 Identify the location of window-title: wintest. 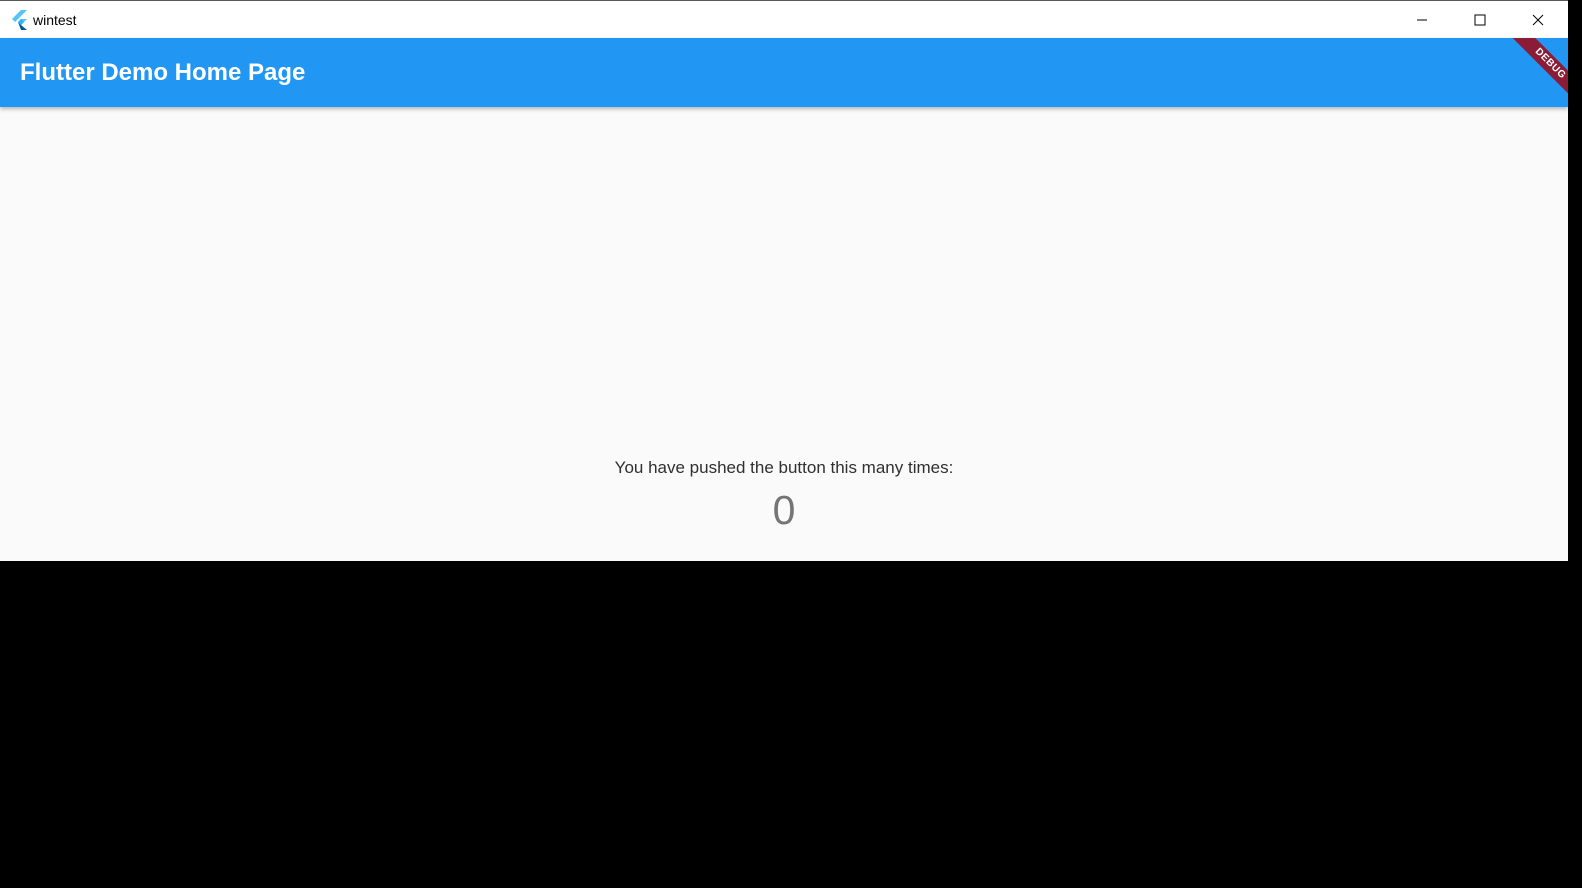
(55, 20).